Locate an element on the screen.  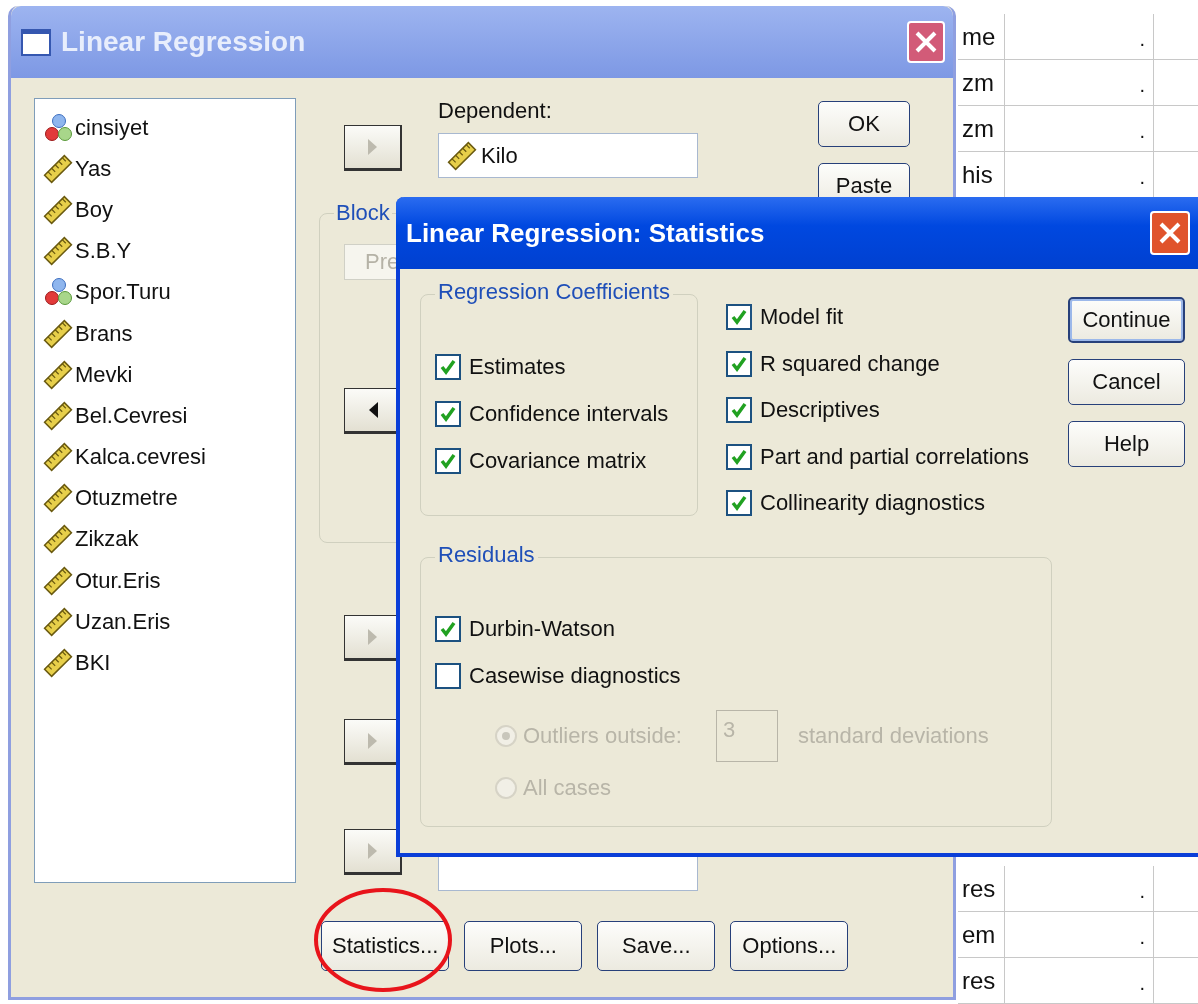
table-cell: me is located at coordinates (981, 36).